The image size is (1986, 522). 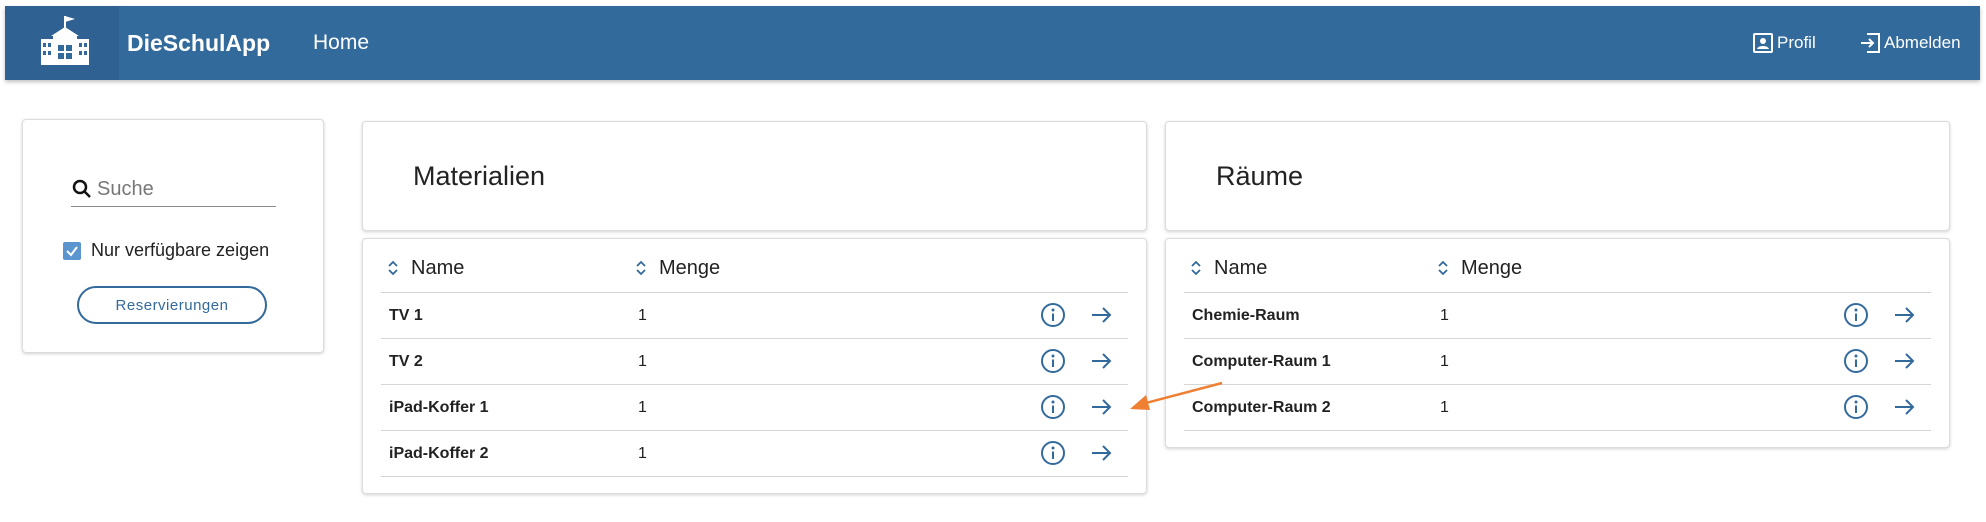 I want to click on profile-icon, so click(x=1763, y=43).